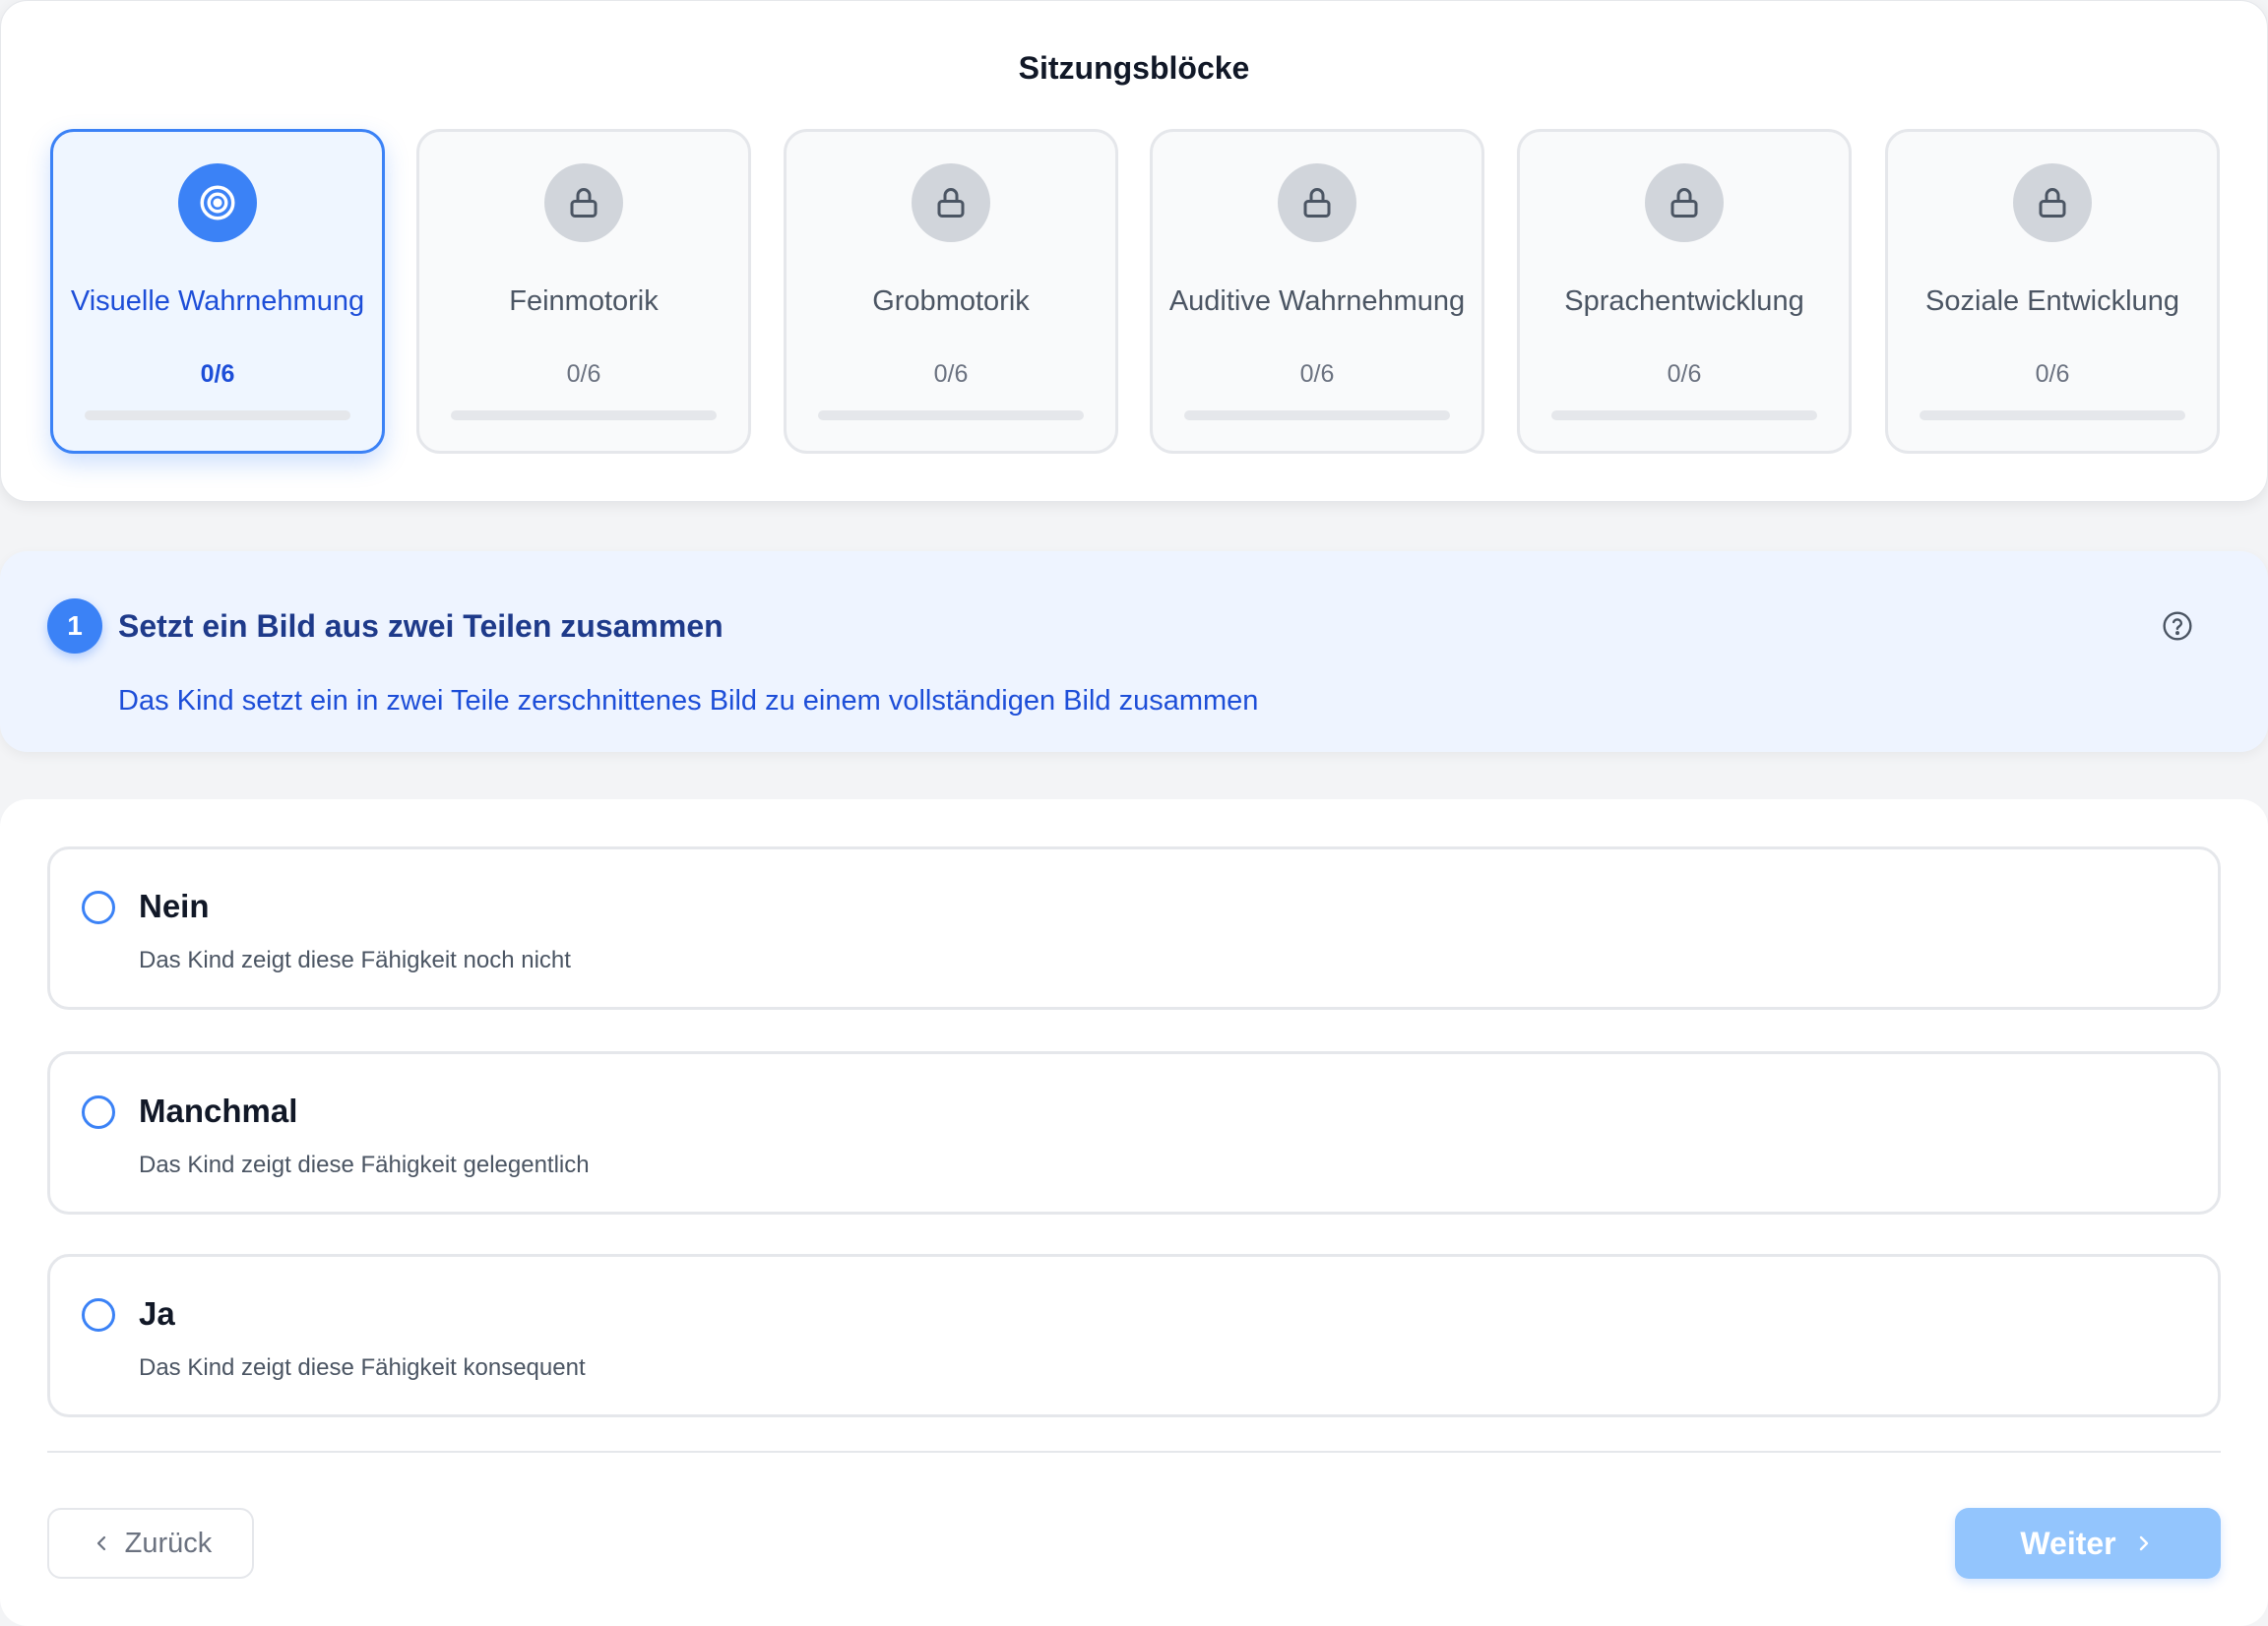  What do you see at coordinates (101, 1543) in the screenshot?
I see `chevron-left-icon` at bounding box center [101, 1543].